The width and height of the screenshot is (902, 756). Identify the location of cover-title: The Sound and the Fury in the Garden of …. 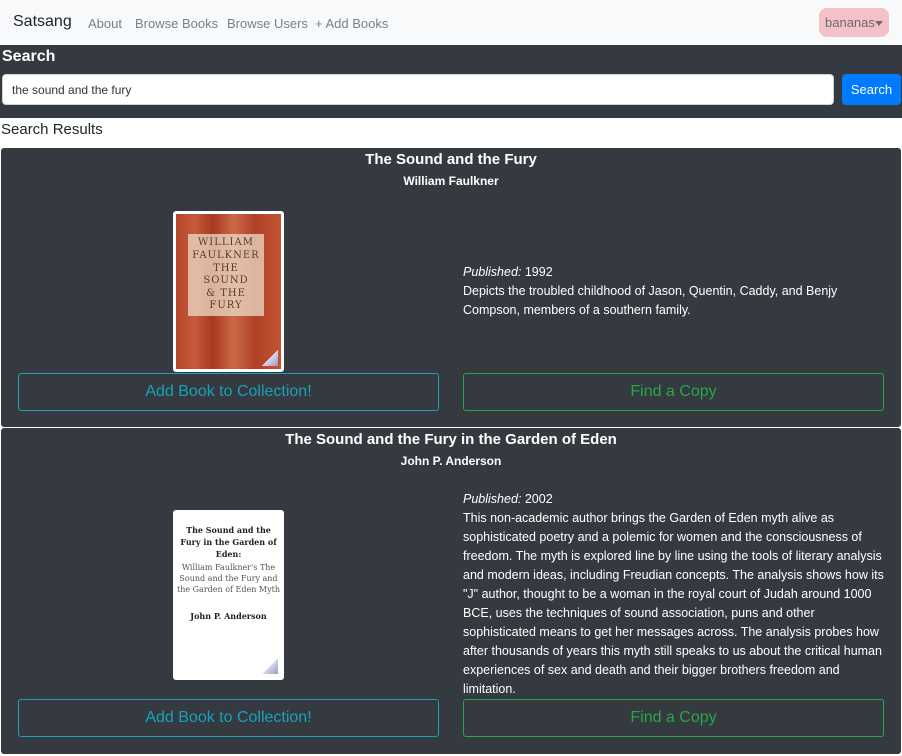
(228, 542).